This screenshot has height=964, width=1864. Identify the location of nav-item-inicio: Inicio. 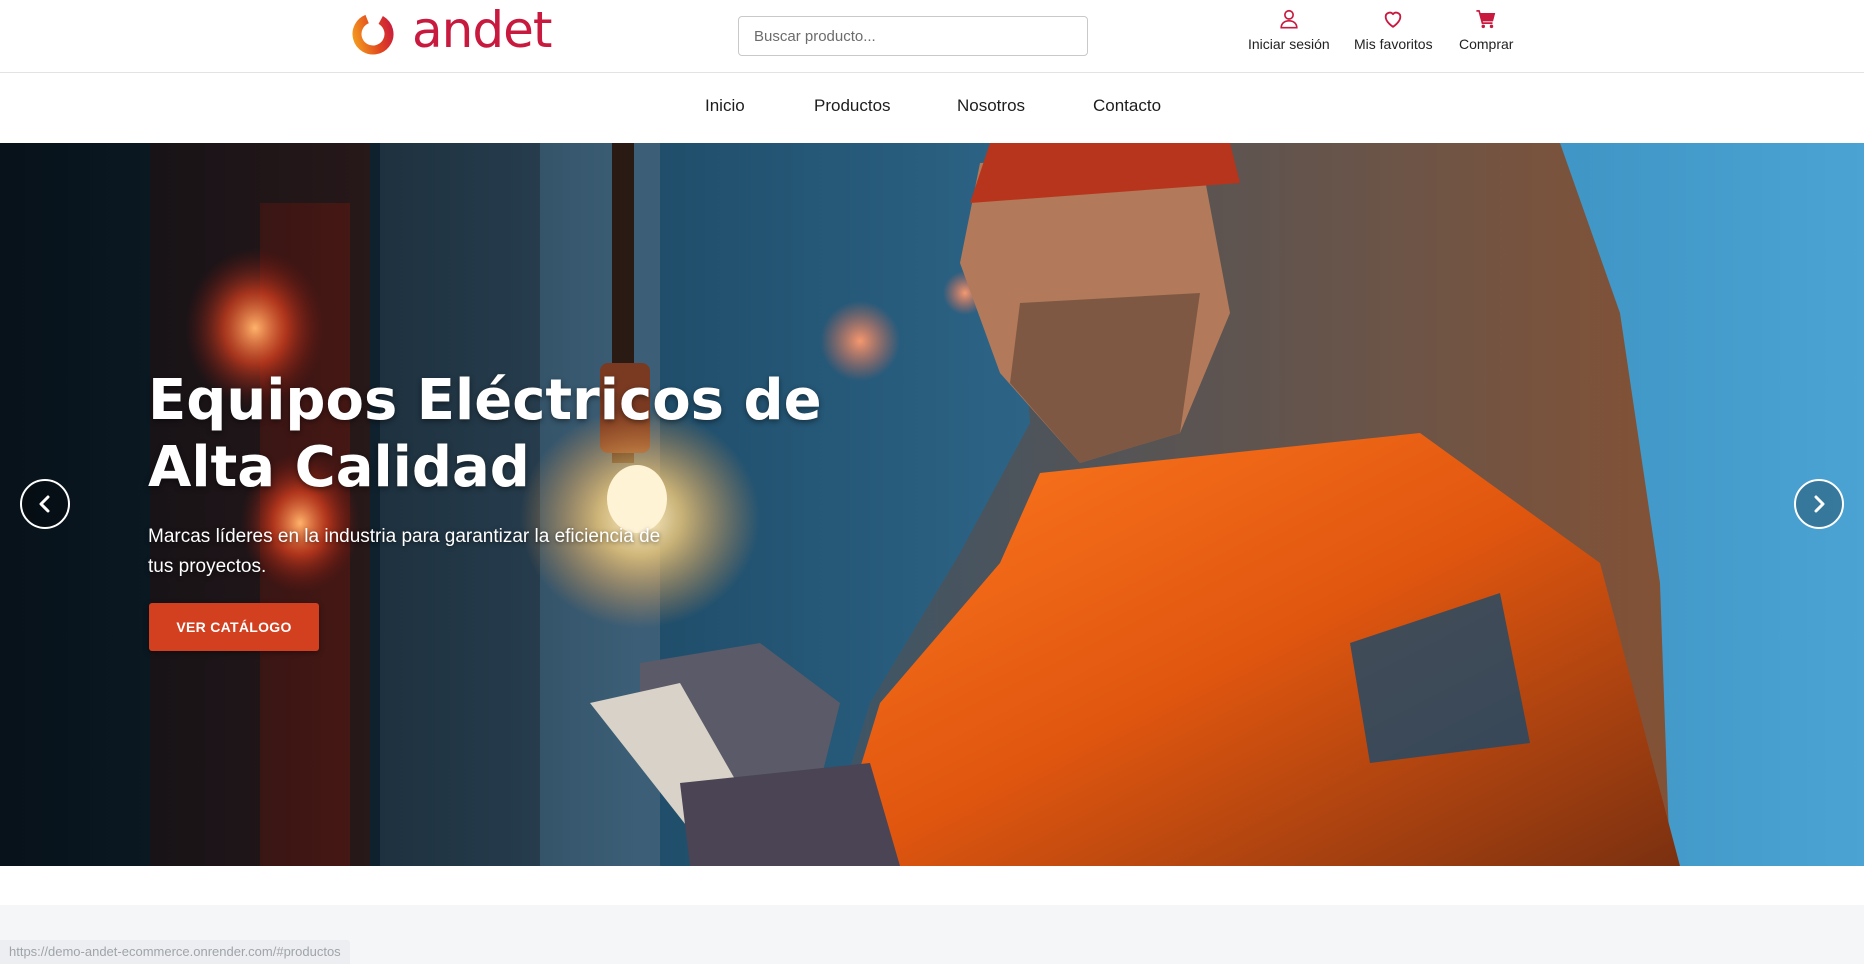
(725, 106).